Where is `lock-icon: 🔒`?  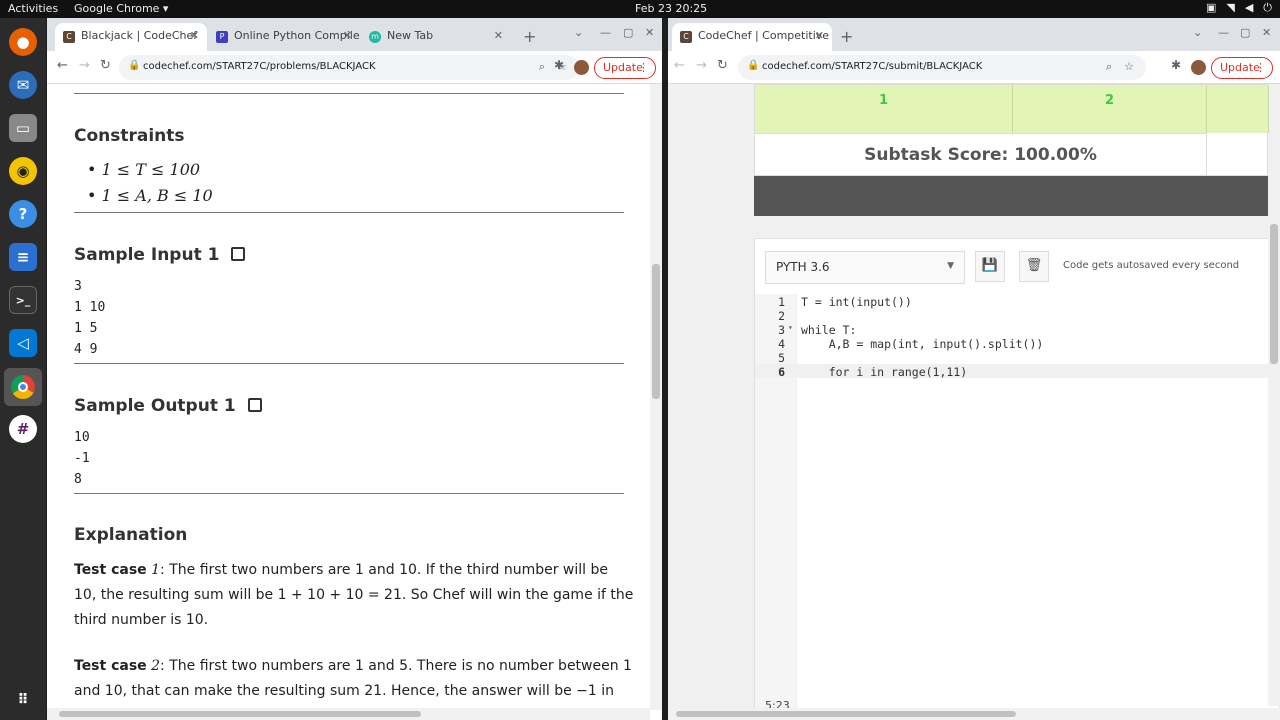
lock-icon: 🔒 is located at coordinates (753, 65).